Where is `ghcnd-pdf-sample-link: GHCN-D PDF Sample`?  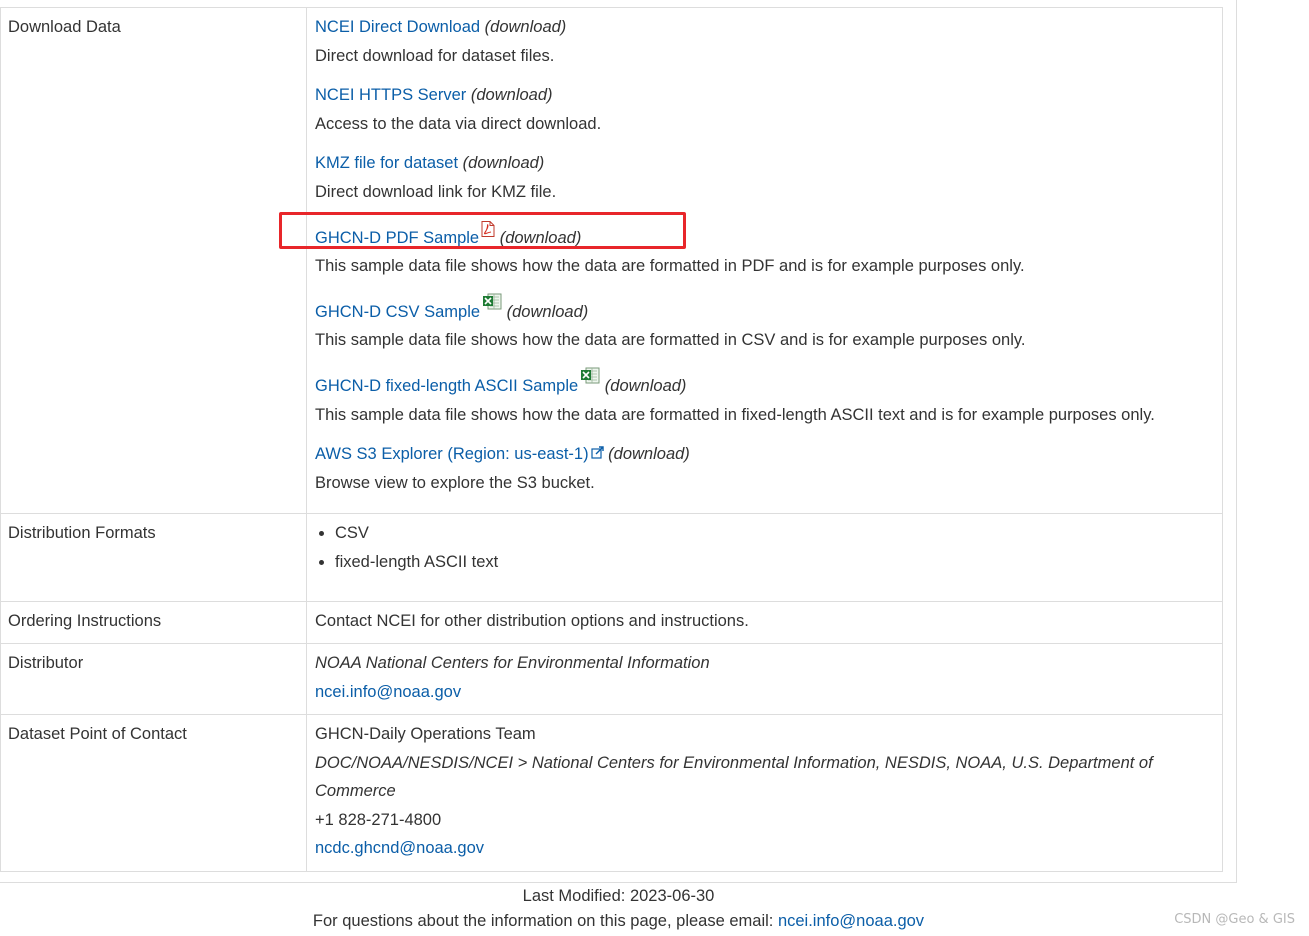 ghcnd-pdf-sample-link: GHCN-D PDF Sample is located at coordinates (405, 233).